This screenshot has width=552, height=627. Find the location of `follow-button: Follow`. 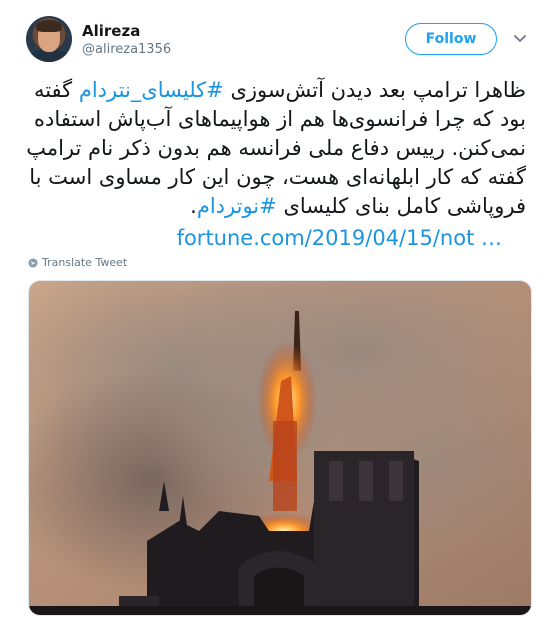

follow-button: Follow is located at coordinates (451, 39).